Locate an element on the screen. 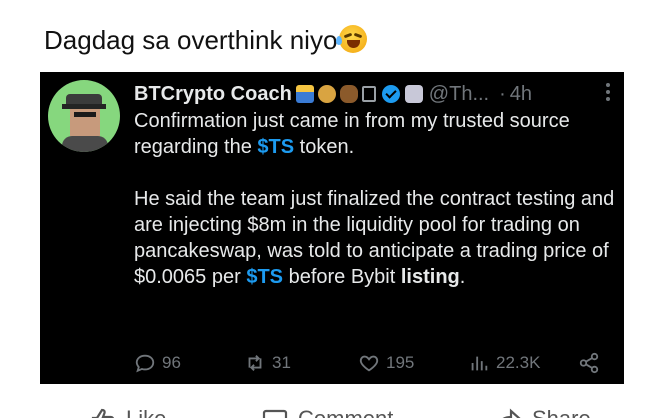 Image resolution: width=660 pixels, height=418 pixels. facebook-like-button: Like is located at coordinates (128, 412).